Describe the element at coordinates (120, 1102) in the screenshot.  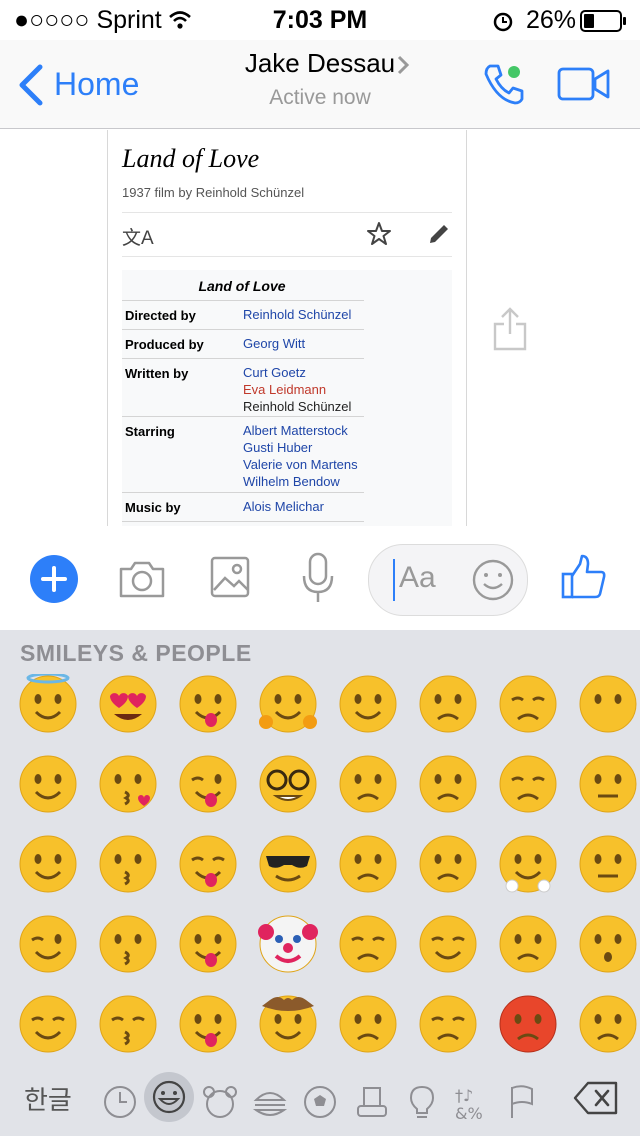
I see `recent-icon` at that location.